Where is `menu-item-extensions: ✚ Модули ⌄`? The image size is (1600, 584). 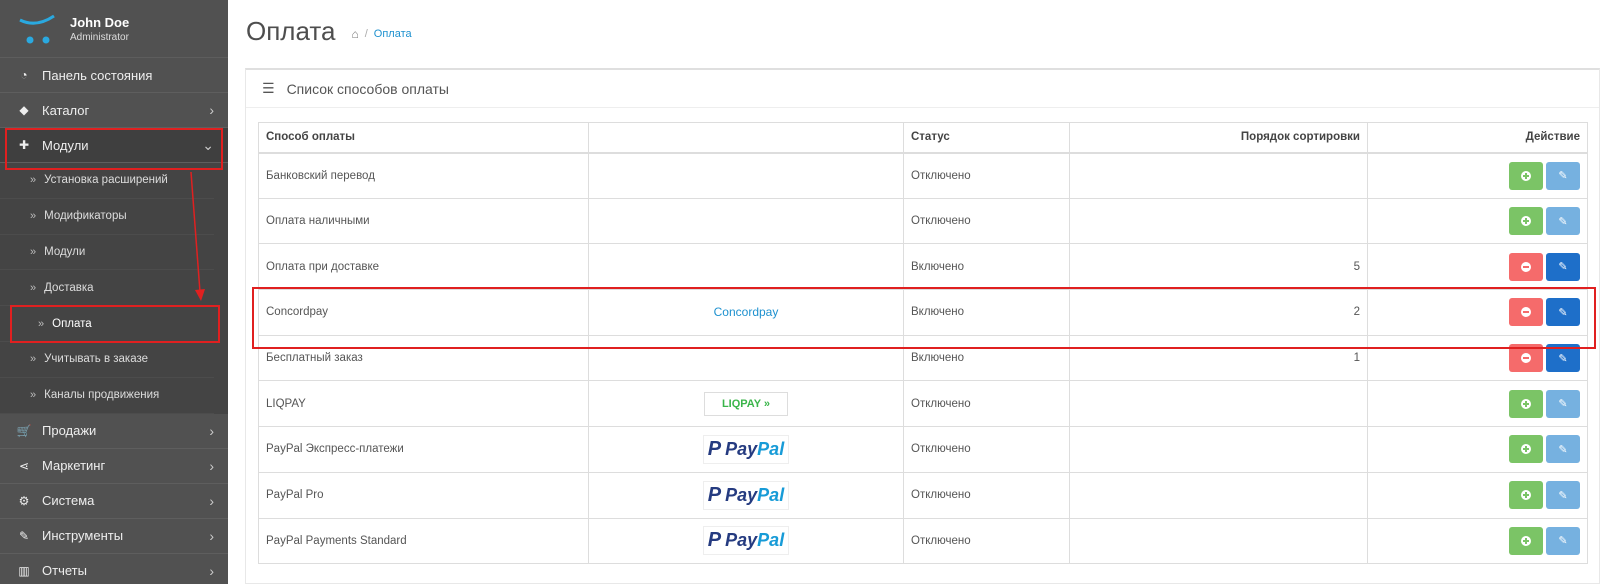 menu-item-extensions: ✚ Модули ⌄ is located at coordinates (114, 145).